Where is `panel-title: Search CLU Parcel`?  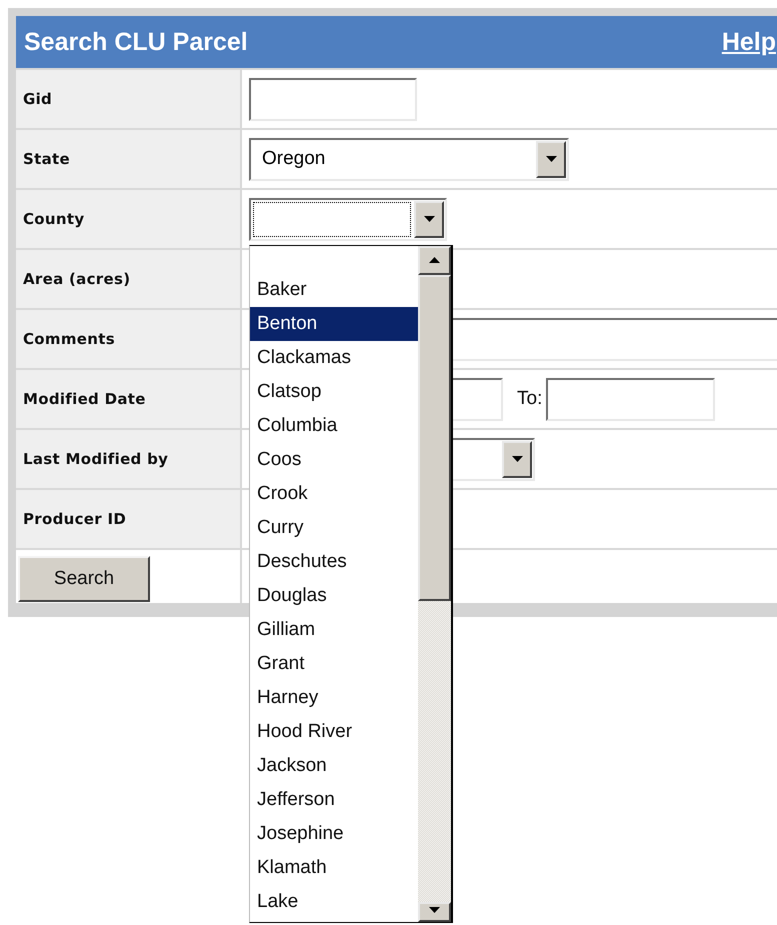 panel-title: Search CLU Parcel is located at coordinates (136, 42).